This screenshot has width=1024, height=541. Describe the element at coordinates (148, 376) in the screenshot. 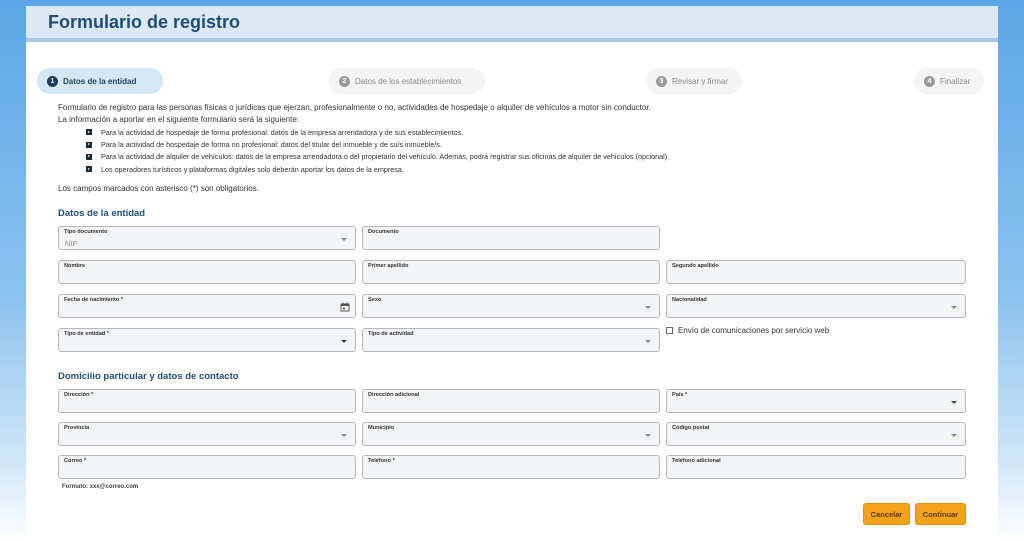

I see `section-title-domicilio: Domicilio particular y datos de contacto` at that location.